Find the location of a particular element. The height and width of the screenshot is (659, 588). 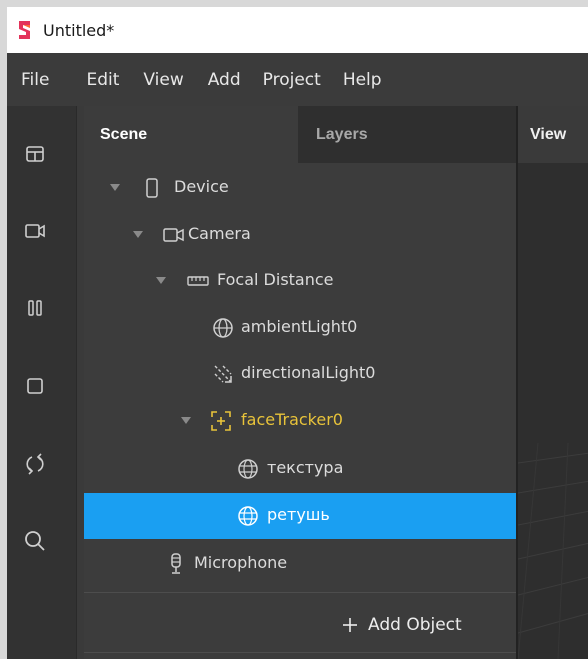

menu-help: Help is located at coordinates (362, 80).